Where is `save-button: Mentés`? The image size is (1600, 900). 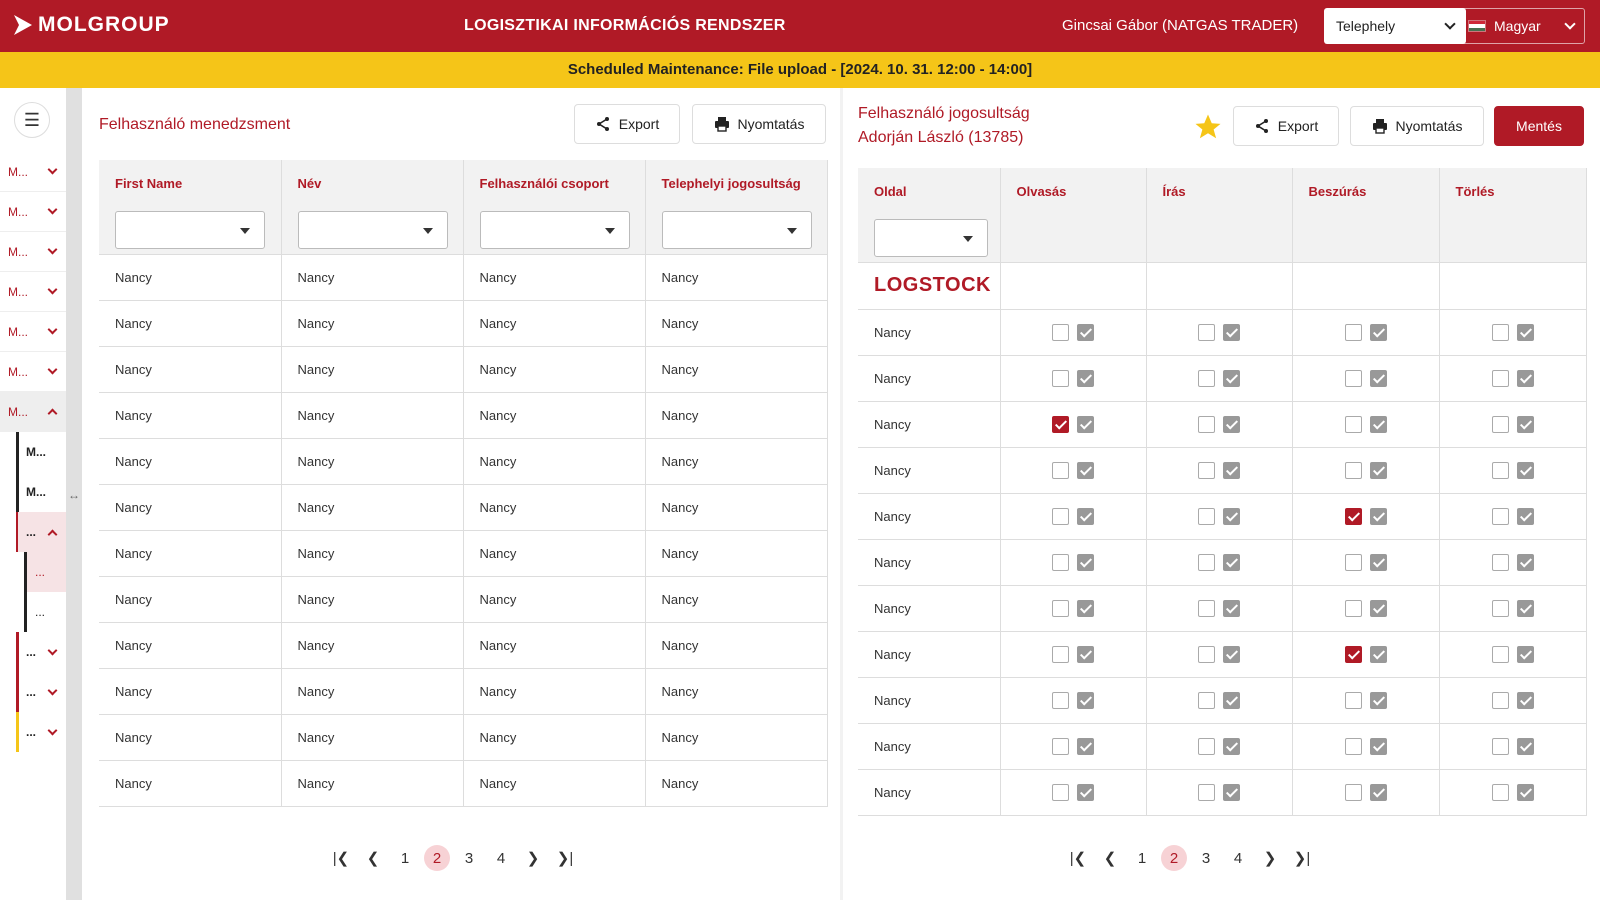
save-button: Mentés is located at coordinates (1539, 126).